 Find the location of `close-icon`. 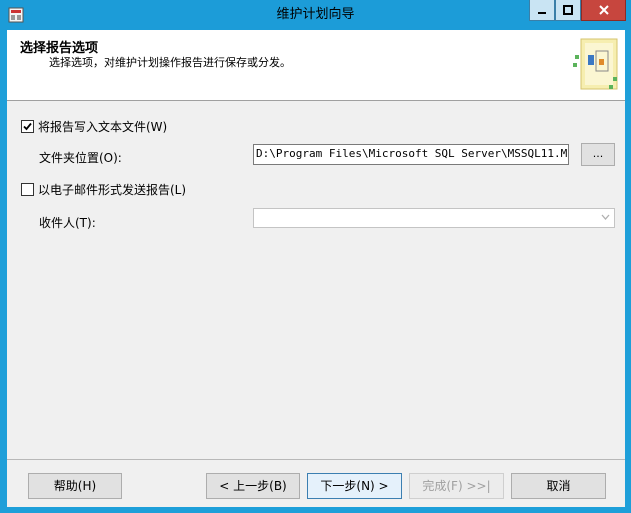

close-icon is located at coordinates (603, 10).